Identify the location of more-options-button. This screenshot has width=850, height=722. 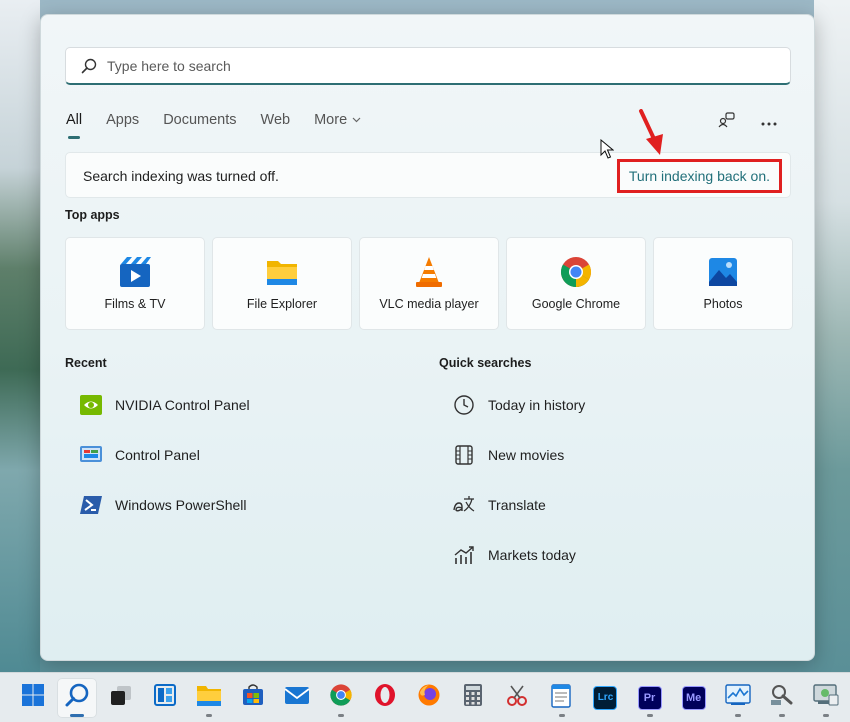
(769, 122).